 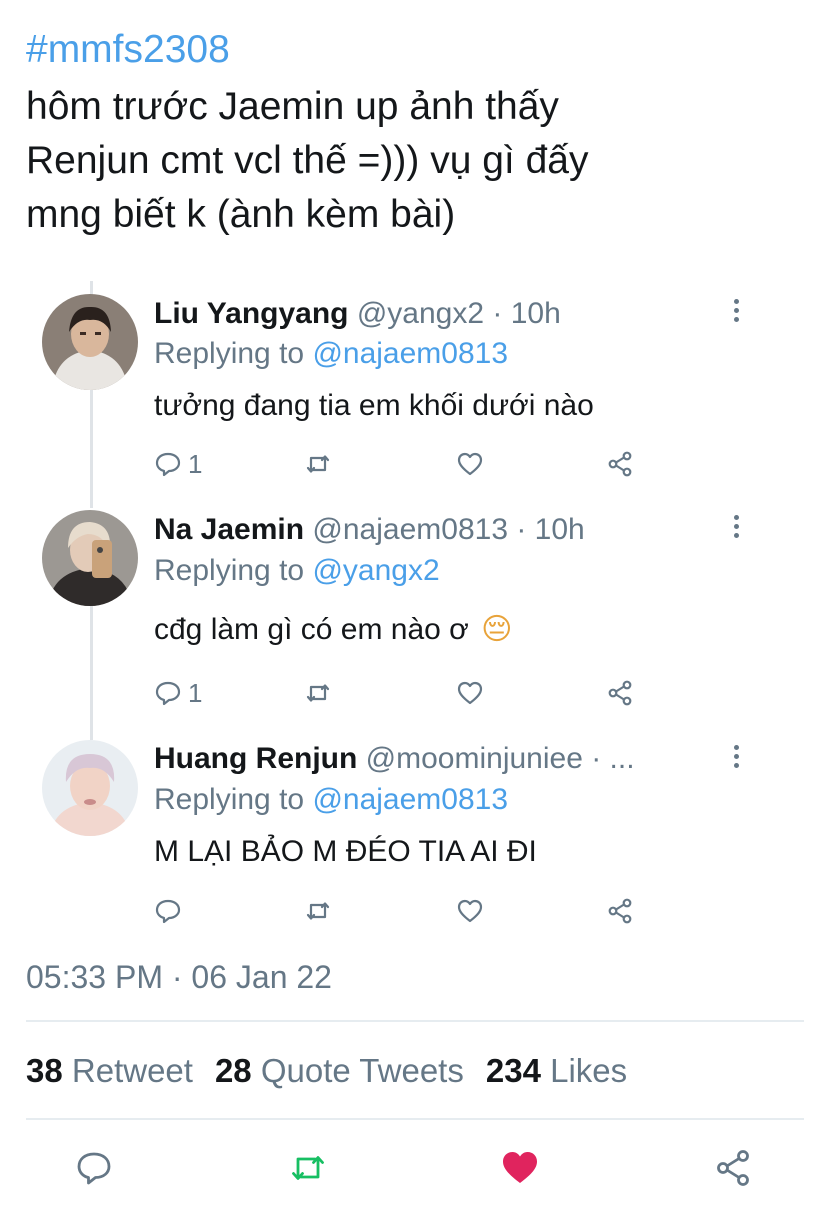 I want to click on tweet-text-line: mng biết k (ành kèm bài), so click(x=241, y=214).